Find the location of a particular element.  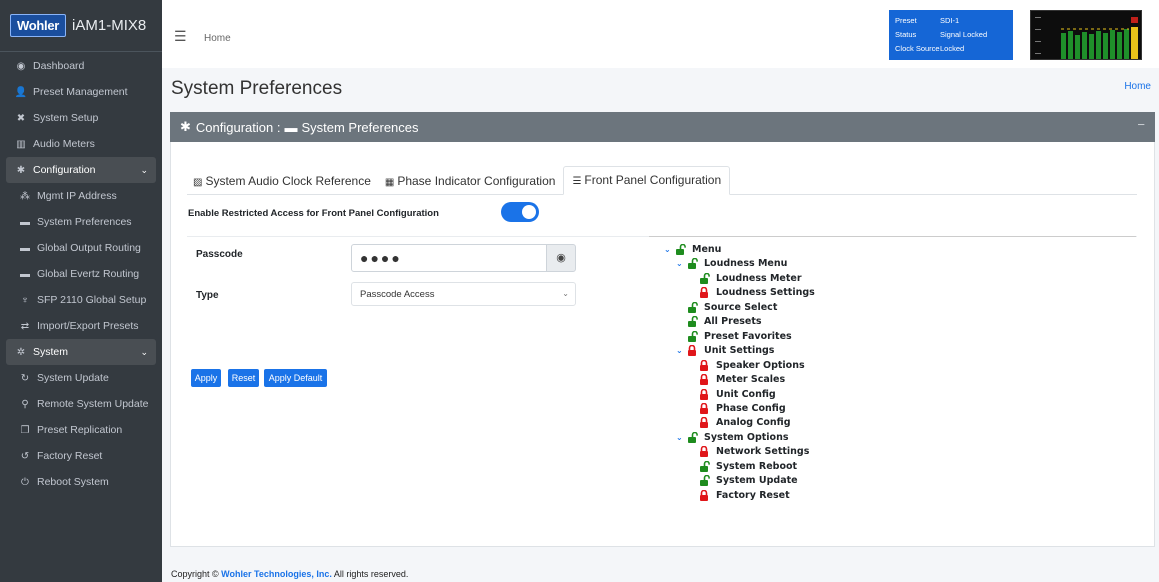

footer-copyright: Copyright © is located at coordinates (195, 574).